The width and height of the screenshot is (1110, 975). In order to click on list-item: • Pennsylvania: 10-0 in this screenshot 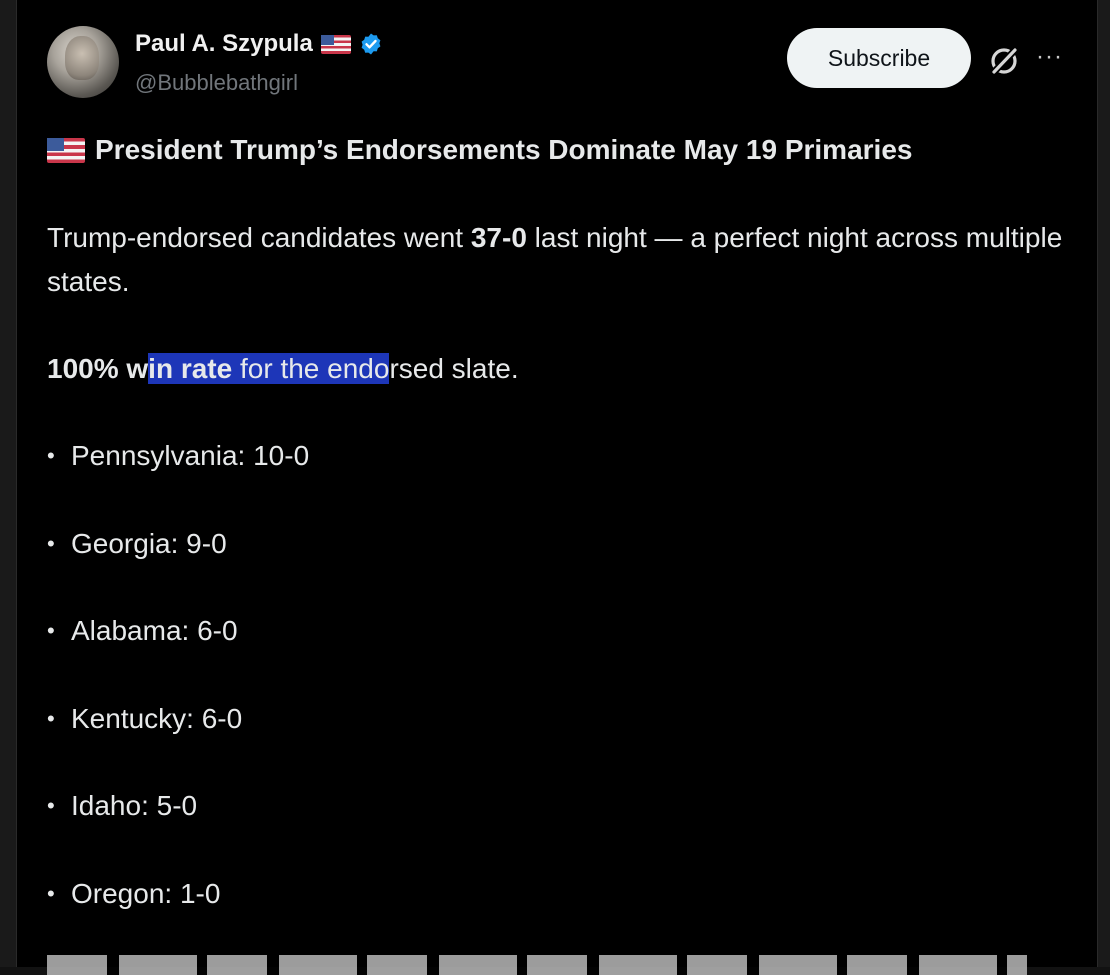, I will do `click(567, 456)`.